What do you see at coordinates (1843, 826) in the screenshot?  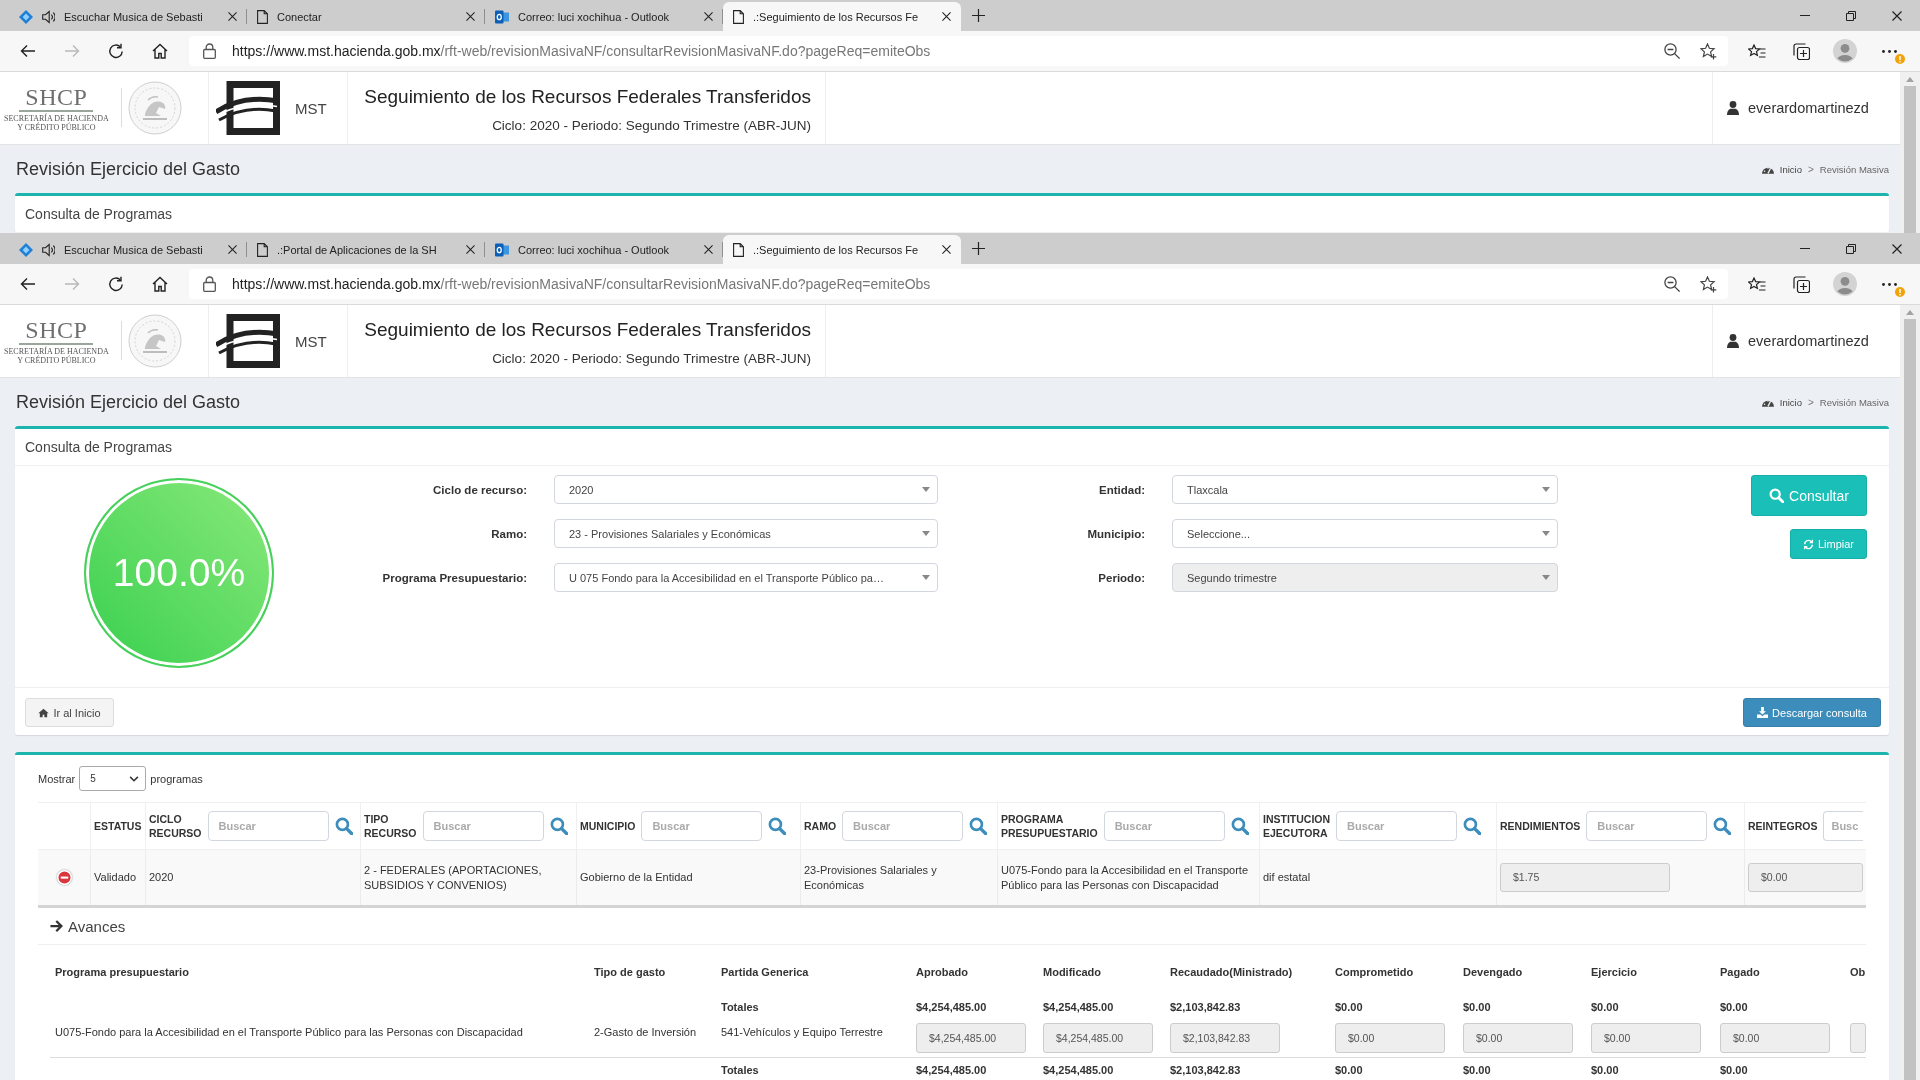 I see `search-field: Busc` at bounding box center [1843, 826].